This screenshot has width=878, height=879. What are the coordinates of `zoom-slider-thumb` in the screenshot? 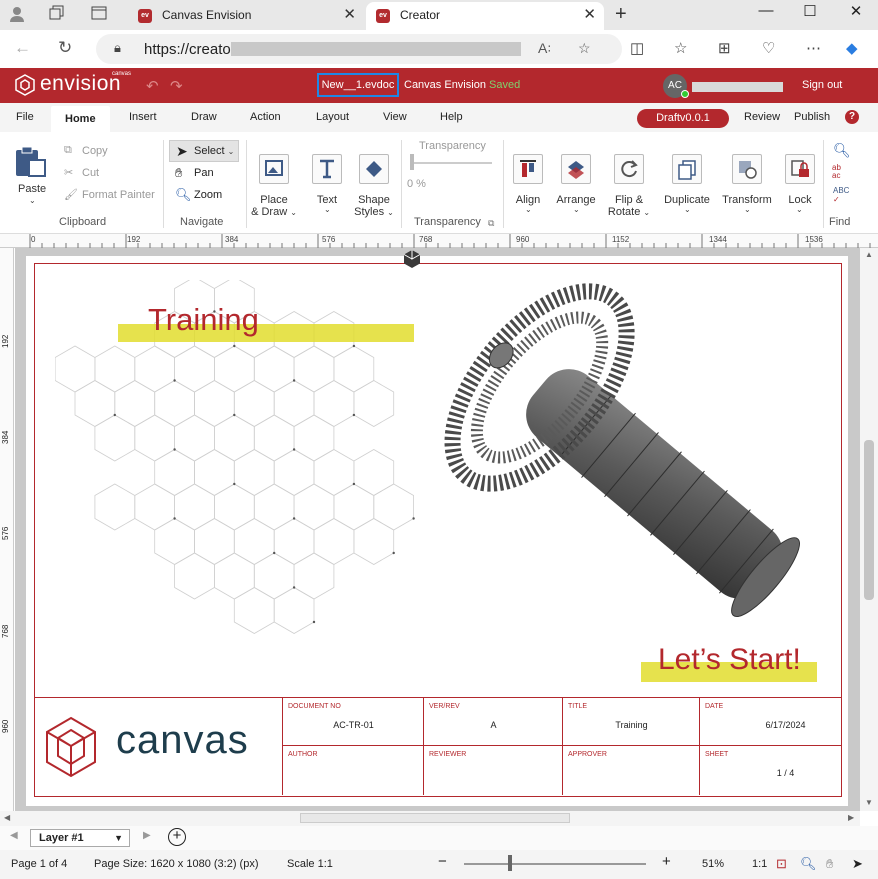 It's located at (509, 863).